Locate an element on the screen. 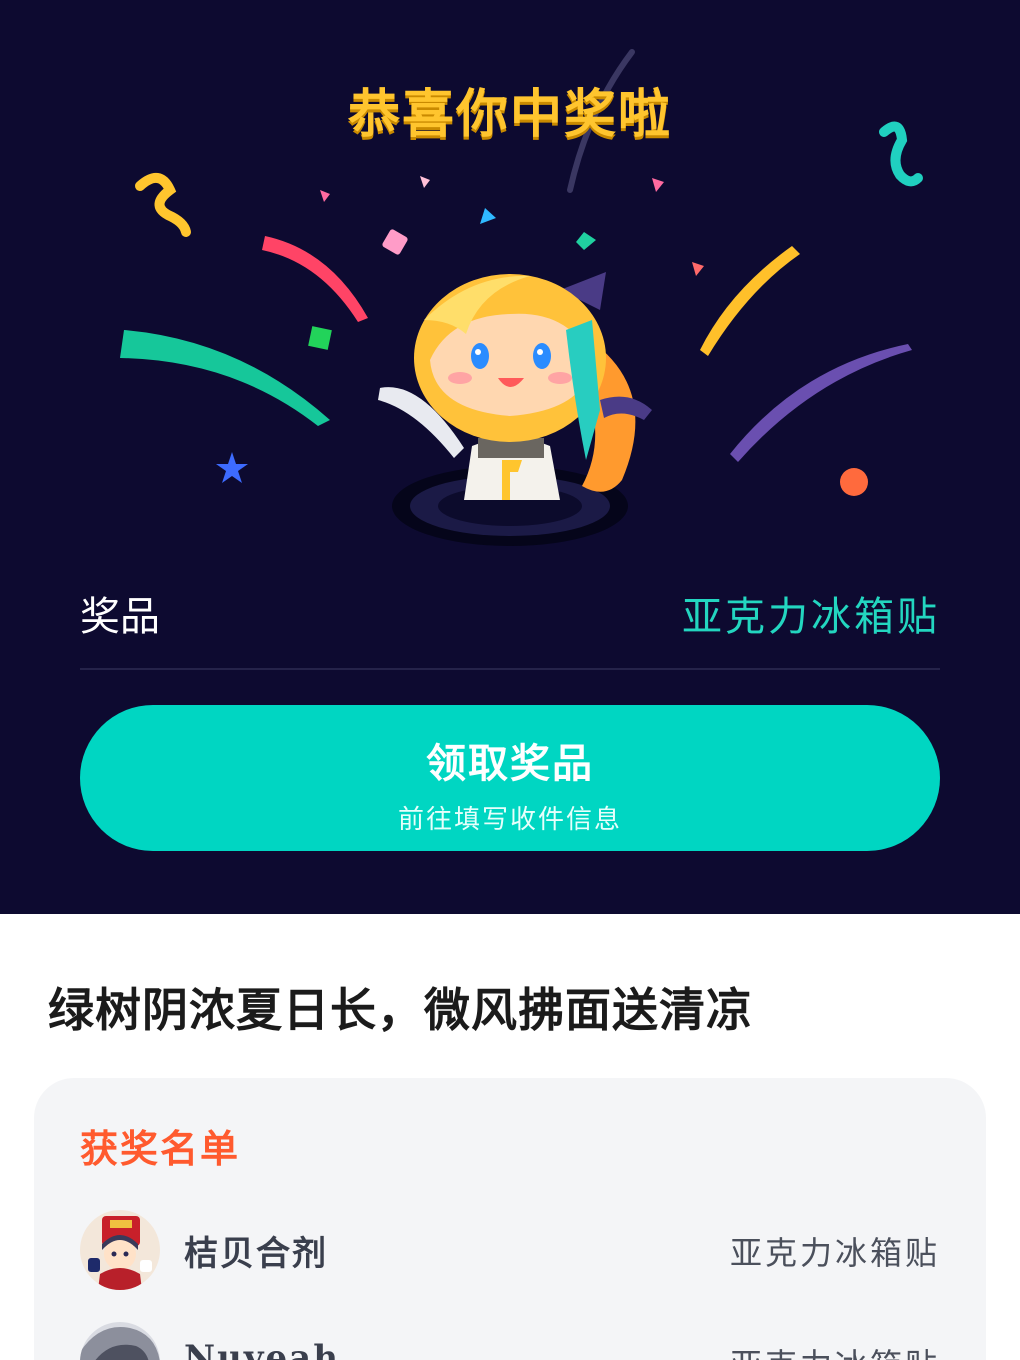  congrats-title: 恭喜你中奖啦 is located at coordinates (509, 114).